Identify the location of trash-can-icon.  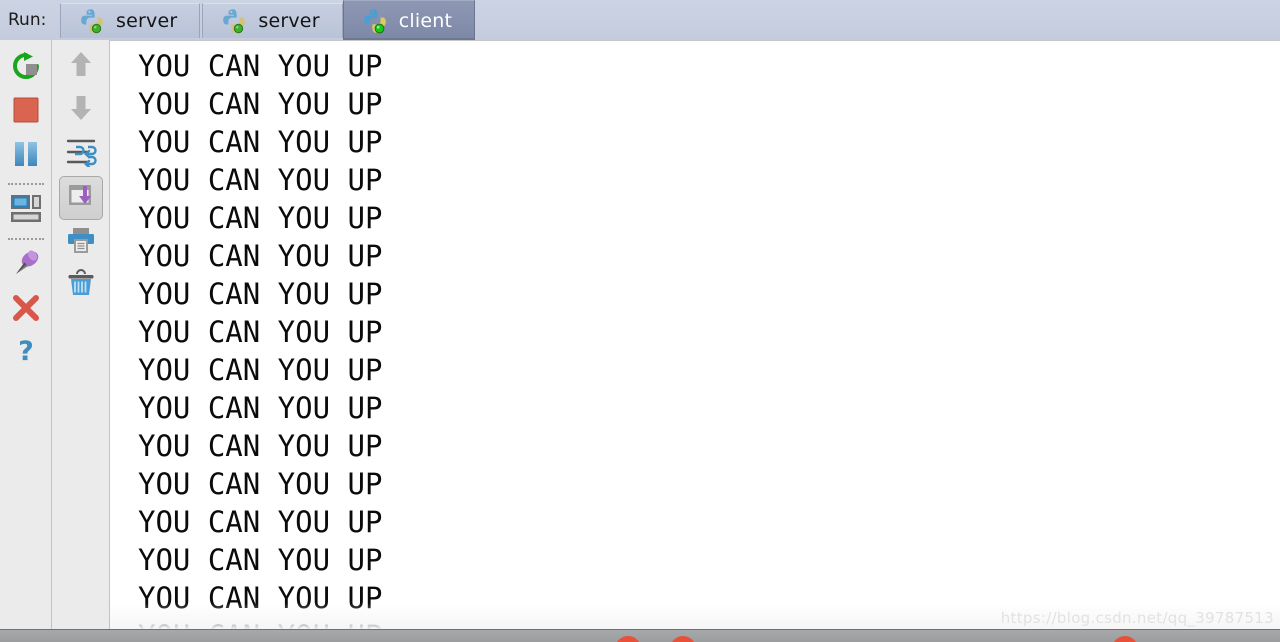
(81, 286).